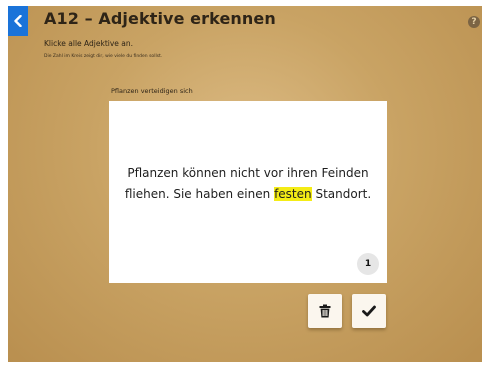  I want to click on checkmark-icon, so click(369, 311).